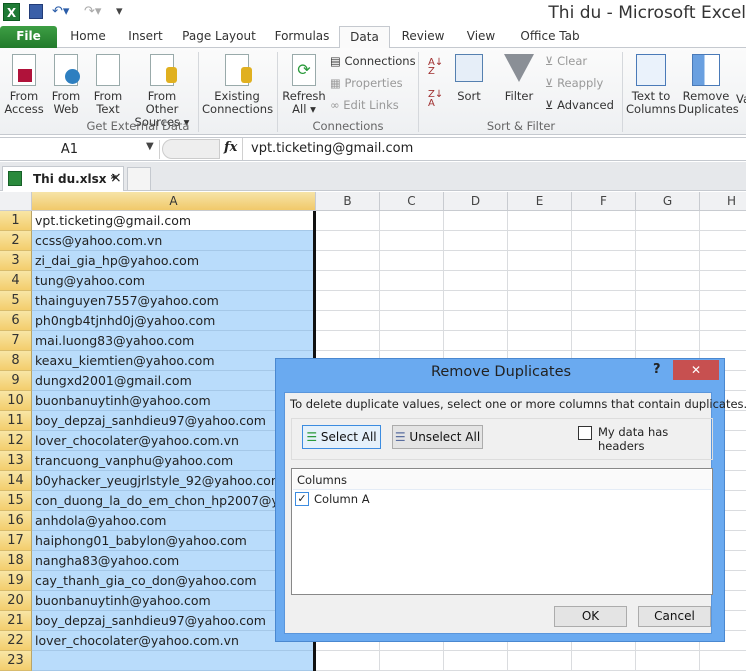 The height and width of the screenshot is (671, 746). I want to click on text-to-columns-button: Text to Columns, so click(651, 85).